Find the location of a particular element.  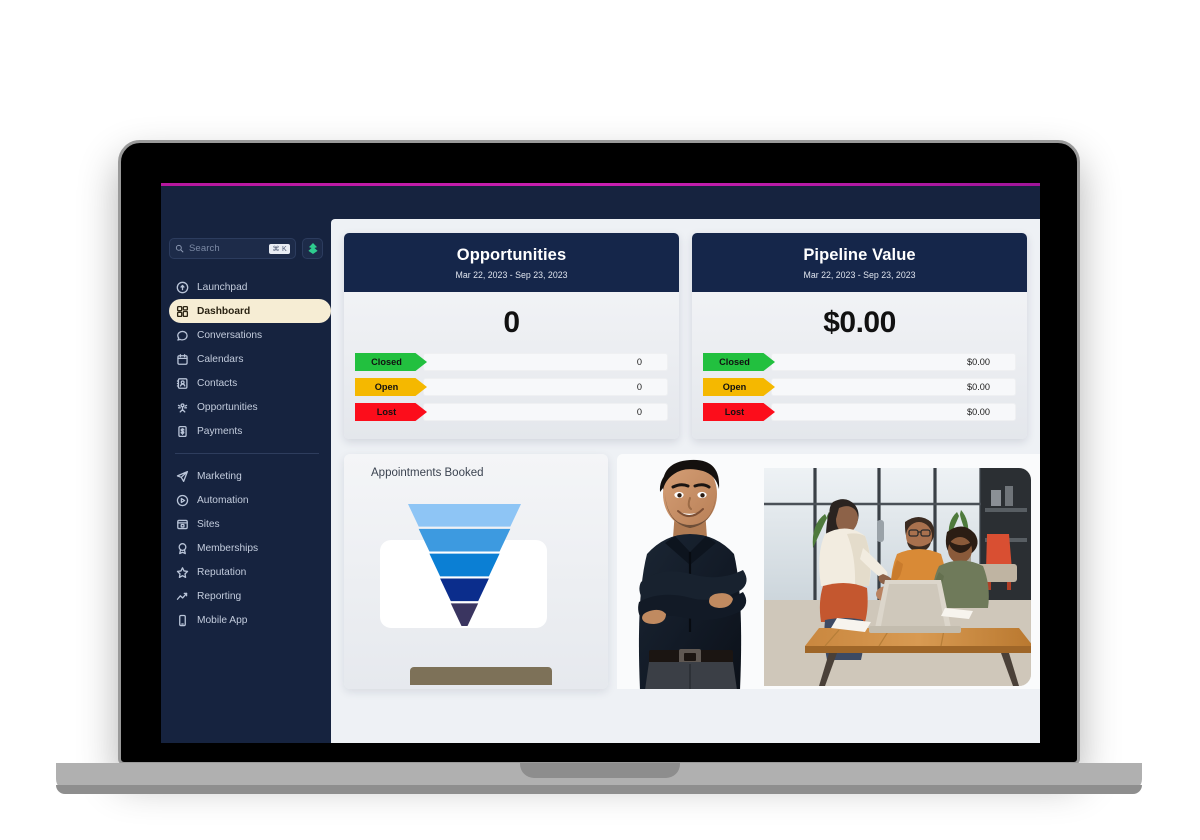

mobile-phone-icon is located at coordinates (182, 620).